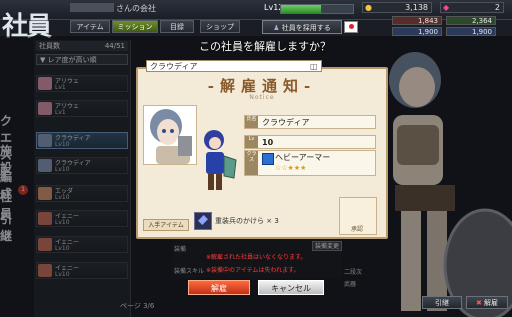 Image resolution: width=512 pixels, height=317 pixels. What do you see at coordinates (265, 46) in the screenshot?
I see `confirm-question: この社員を解雇しますか？` at bounding box center [265, 46].